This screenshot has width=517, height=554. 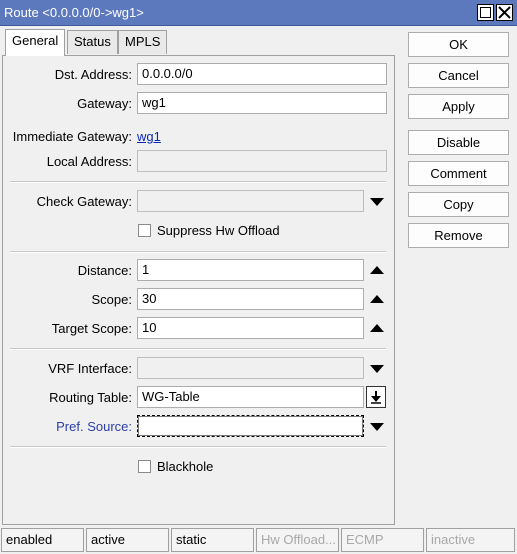 I want to click on routing-table-dropdown-button, so click(x=376, y=397).